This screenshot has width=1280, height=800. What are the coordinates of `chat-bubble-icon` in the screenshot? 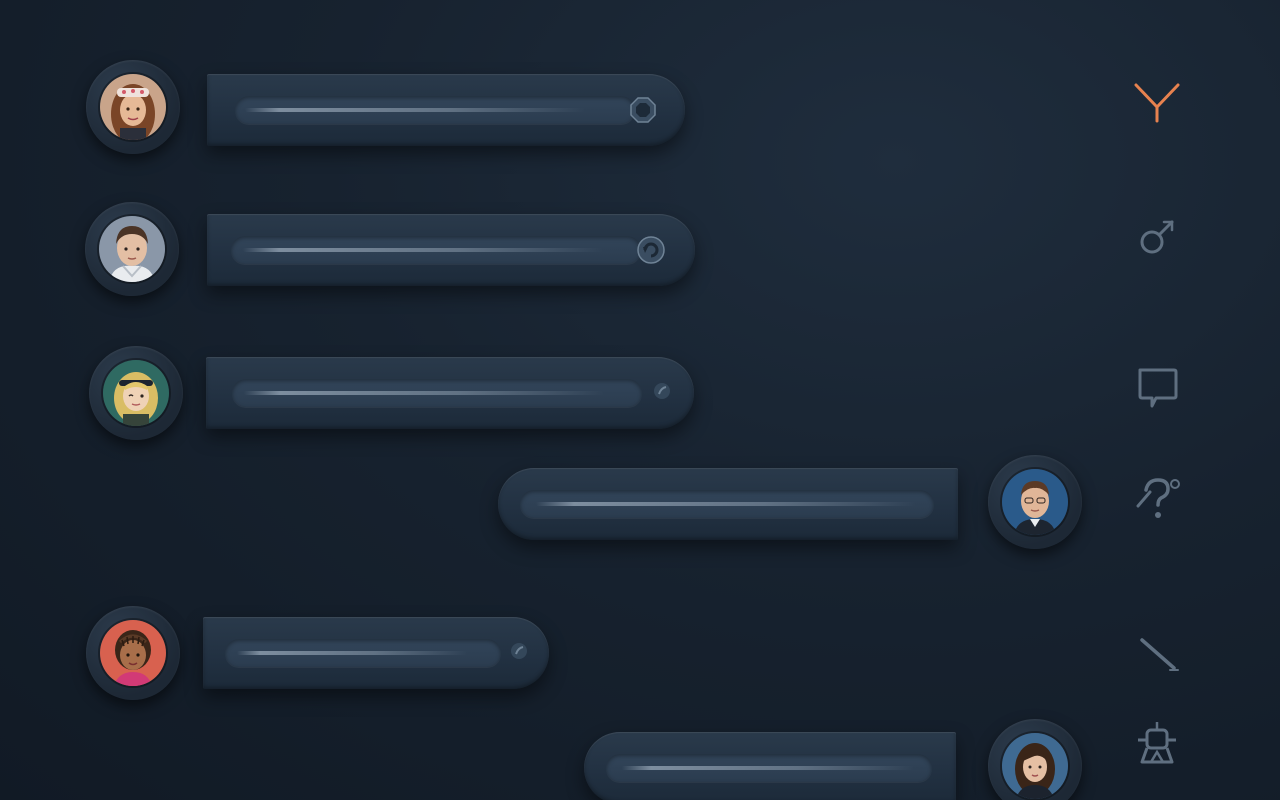 It's located at (1157, 387).